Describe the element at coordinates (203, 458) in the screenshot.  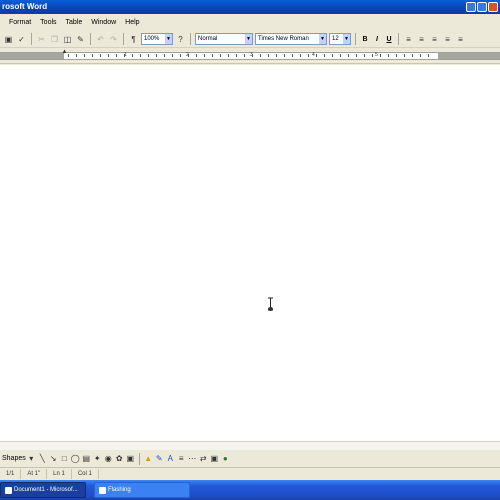
I see `arrow-style-icon: ⇄` at that location.